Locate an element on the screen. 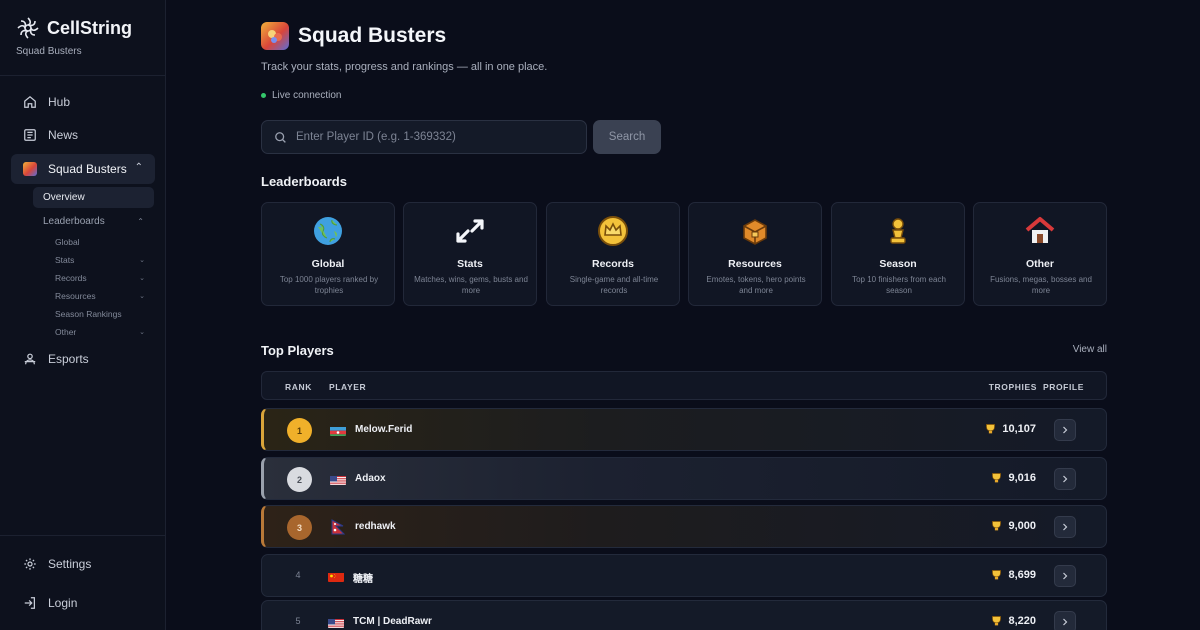 The width and height of the screenshot is (1200, 630). leaf-label: Season Rankings is located at coordinates (88, 314).